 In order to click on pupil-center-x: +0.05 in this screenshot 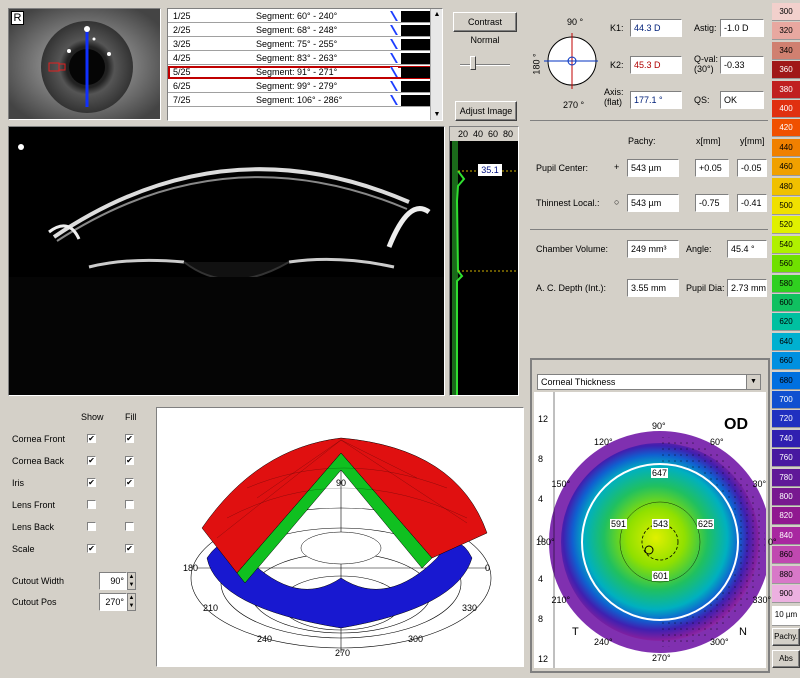, I will do `click(712, 168)`.